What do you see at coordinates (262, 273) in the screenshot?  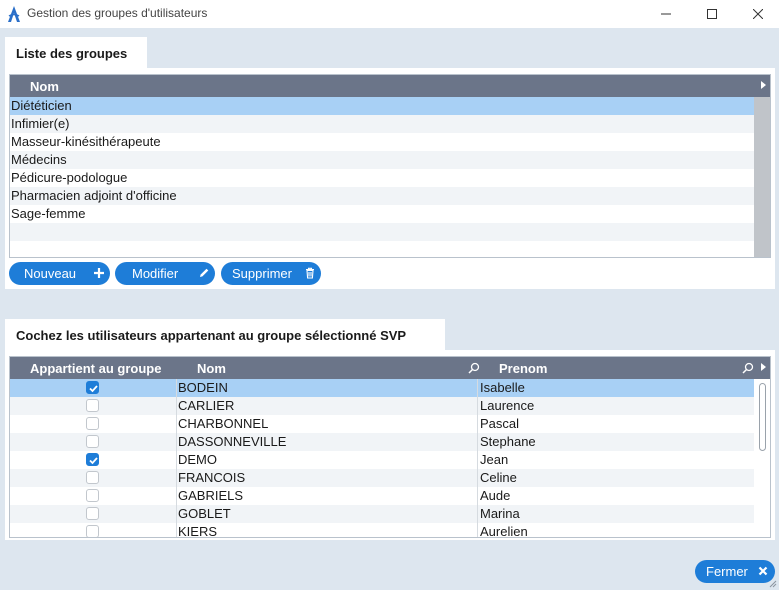 I see `delete-group-label: Supprimer` at bounding box center [262, 273].